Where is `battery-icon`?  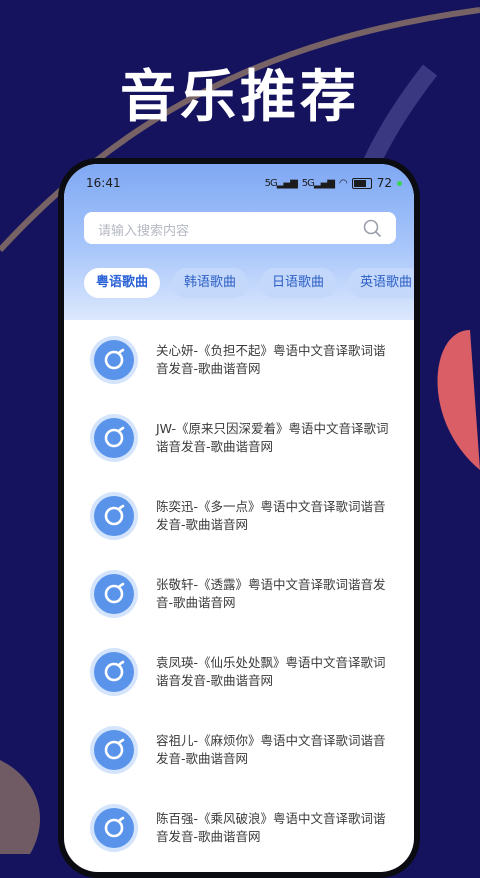 battery-icon is located at coordinates (361, 183).